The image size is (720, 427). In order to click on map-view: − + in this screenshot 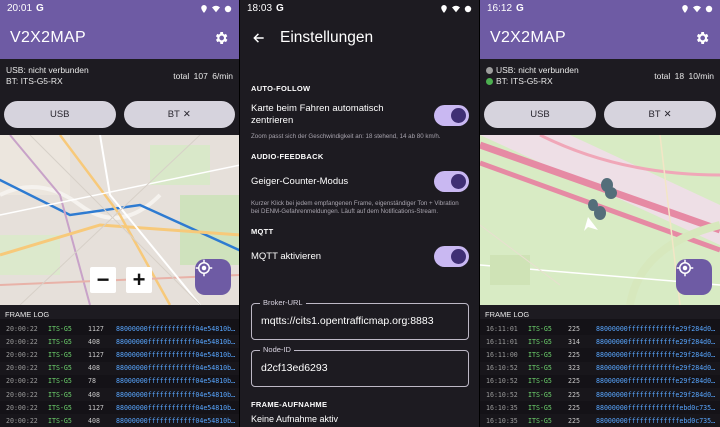, I will do `click(119, 220)`.